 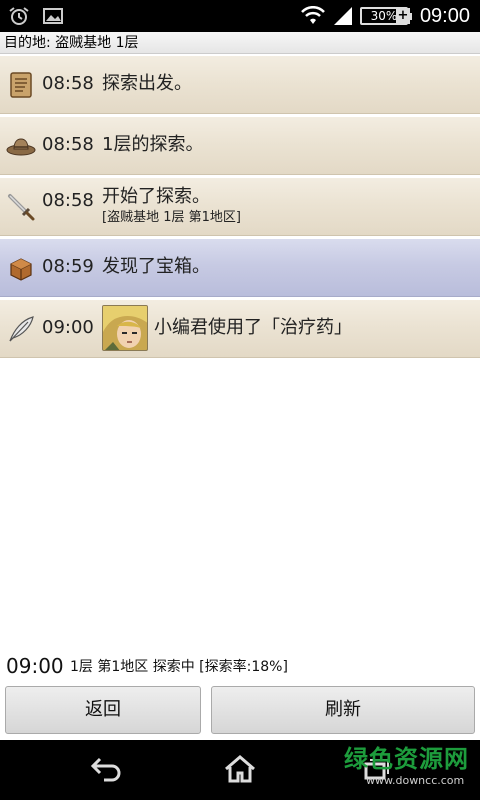 I want to click on log-row: 08:58 开始了探索。 [盗贼基地 1层 第1地区], so click(x=240, y=207).